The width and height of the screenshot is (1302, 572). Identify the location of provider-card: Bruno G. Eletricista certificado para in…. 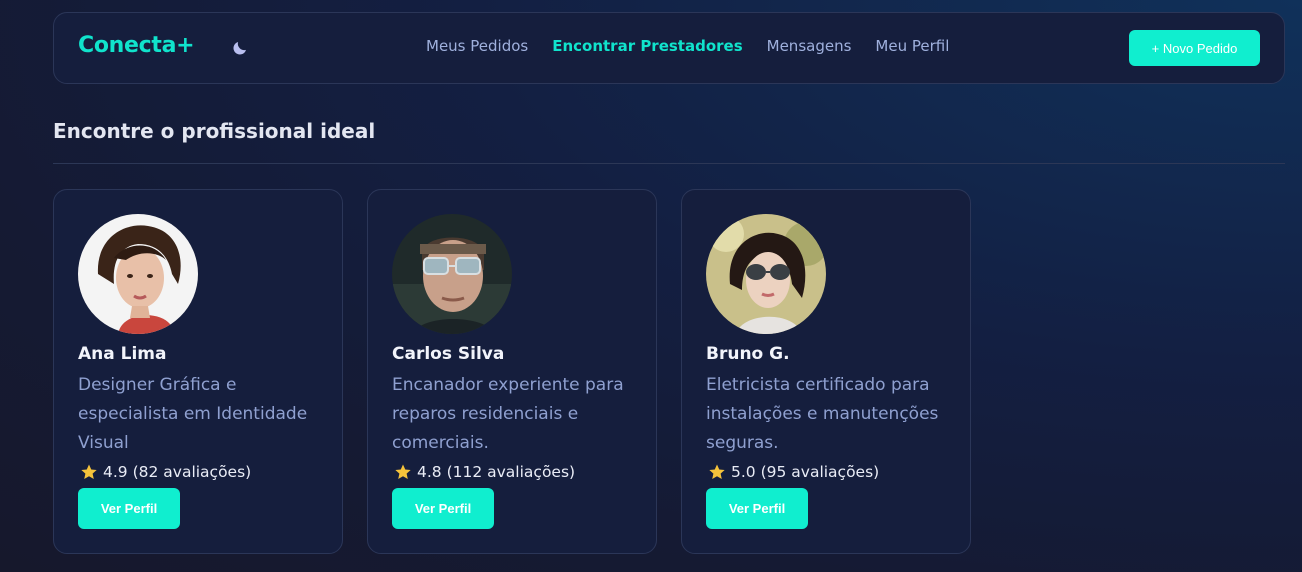
(826, 371).